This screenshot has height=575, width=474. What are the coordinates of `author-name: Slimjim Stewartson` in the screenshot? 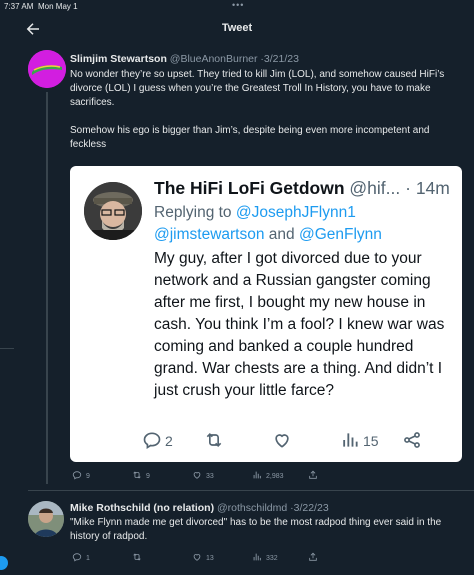 It's located at (118, 59).